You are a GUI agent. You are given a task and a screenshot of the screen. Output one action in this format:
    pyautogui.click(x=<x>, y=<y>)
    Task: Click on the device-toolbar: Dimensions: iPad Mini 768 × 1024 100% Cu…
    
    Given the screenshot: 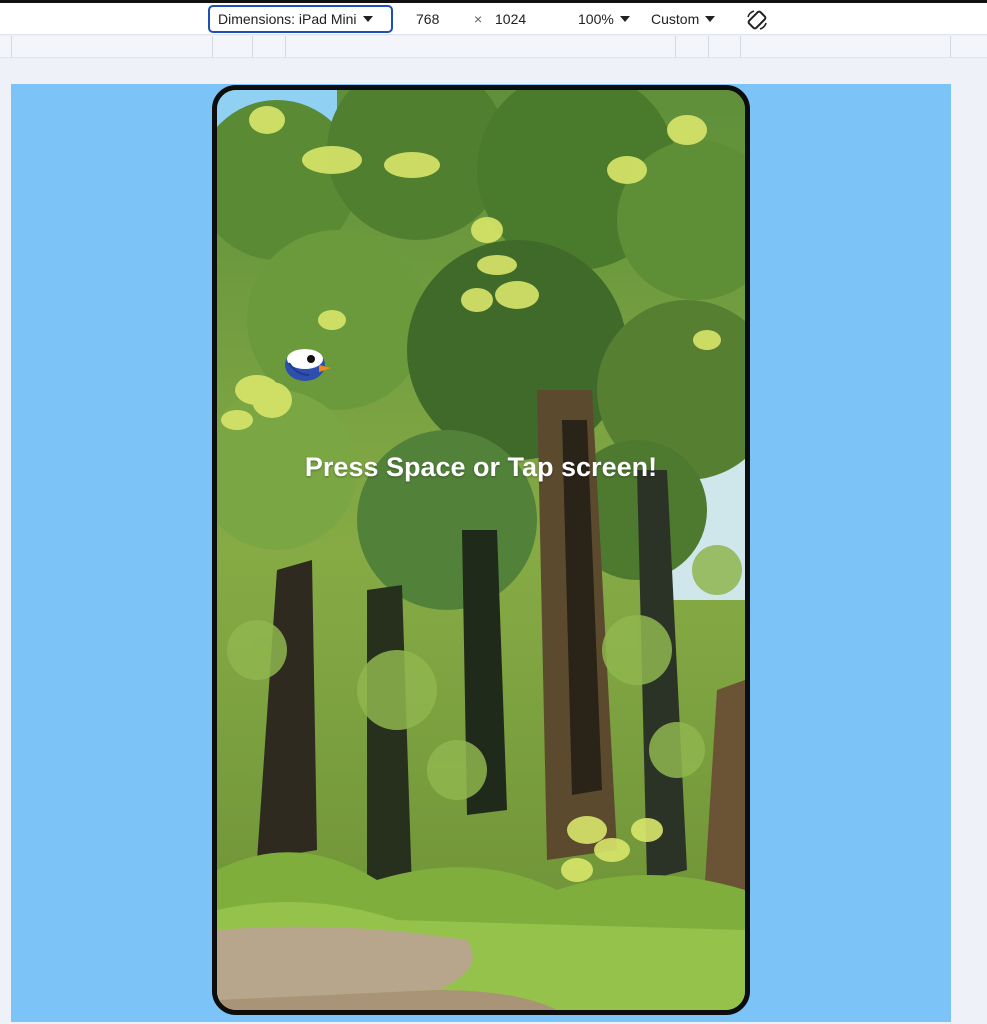 What is the action you would take?
    pyautogui.click(x=493, y=19)
    